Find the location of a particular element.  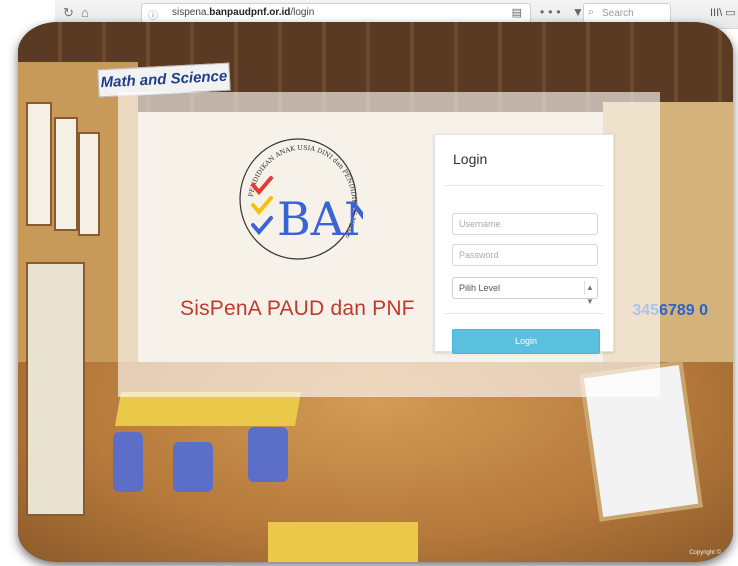

password-input is located at coordinates (525, 255).